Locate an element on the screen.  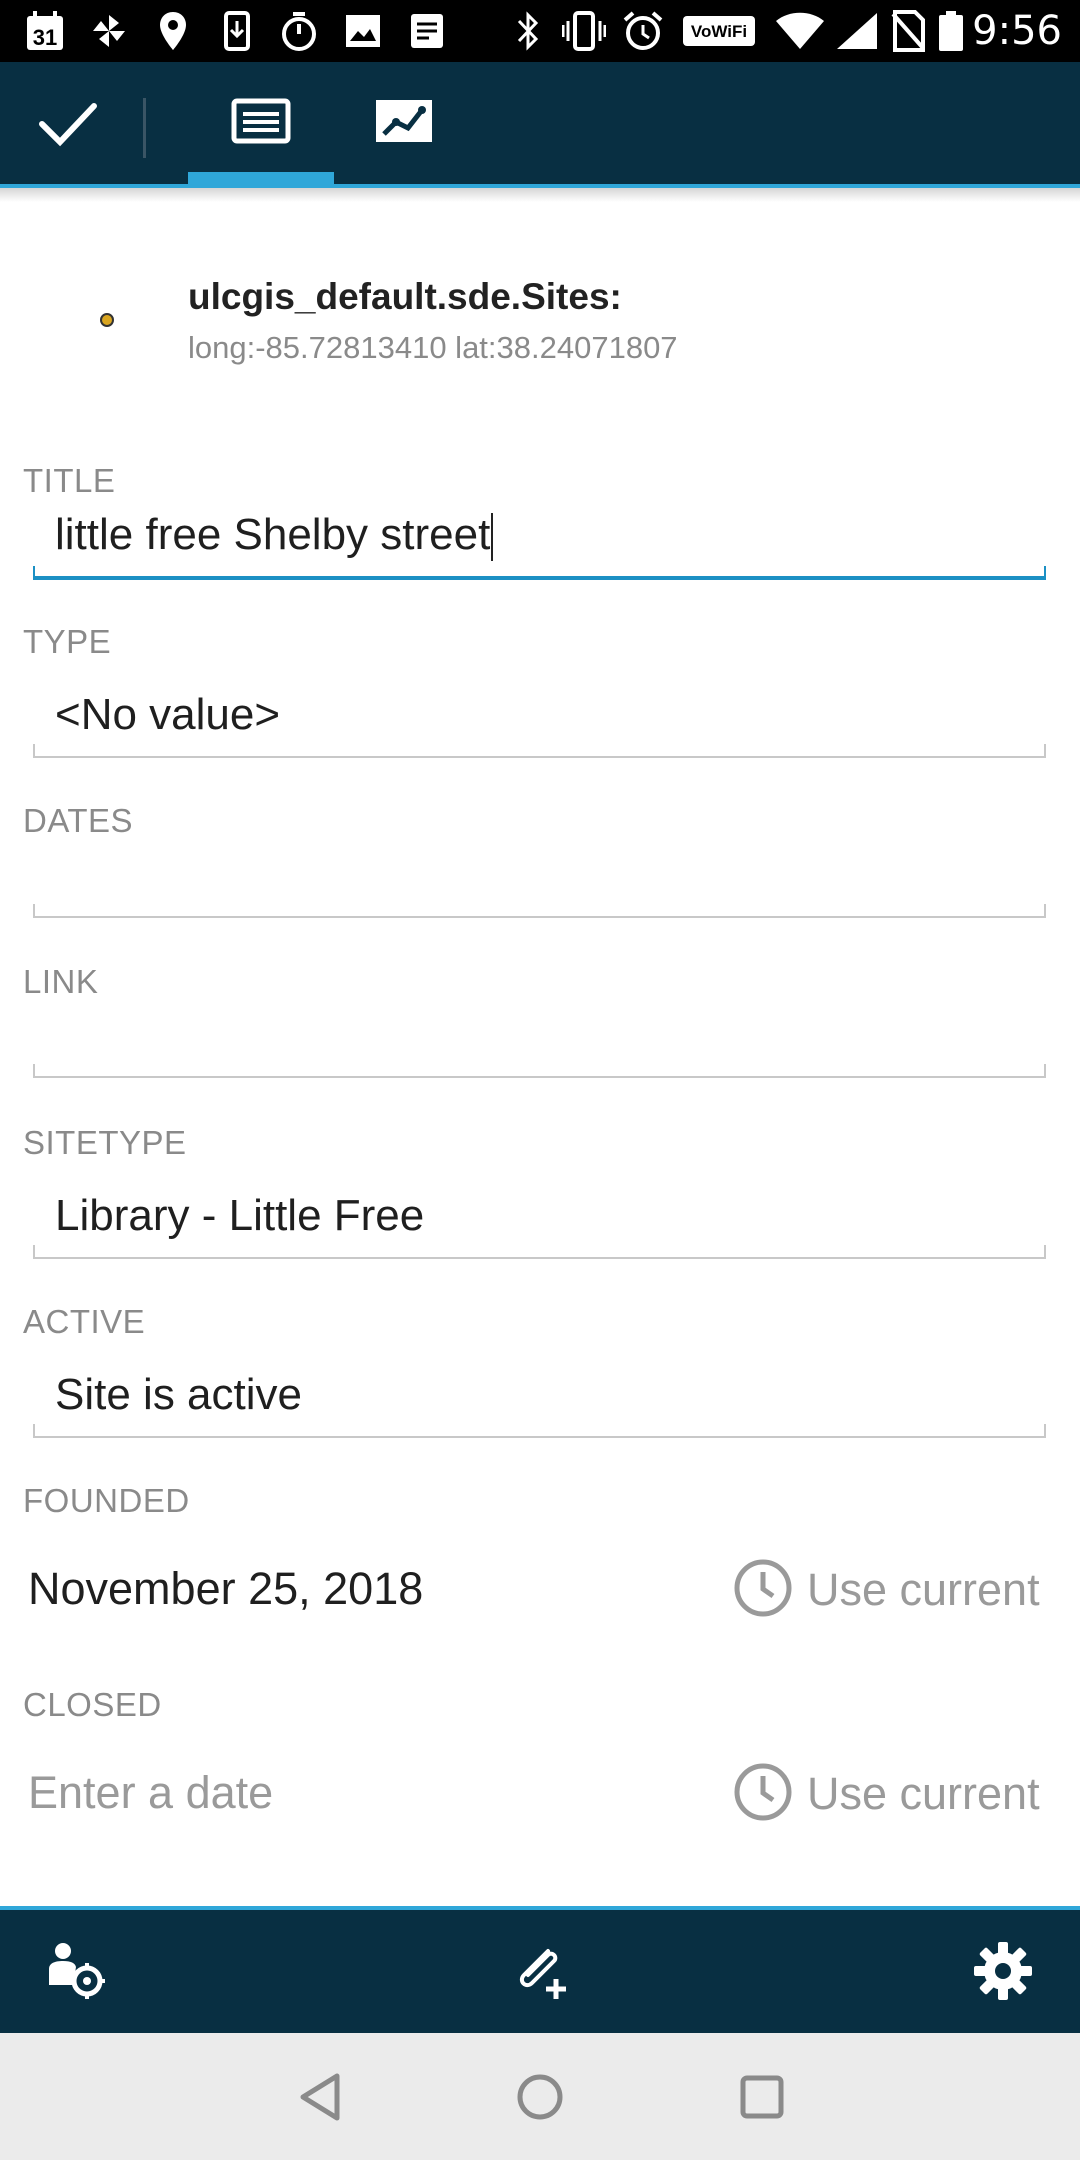
system-navigation-bar is located at coordinates (540, 2096).